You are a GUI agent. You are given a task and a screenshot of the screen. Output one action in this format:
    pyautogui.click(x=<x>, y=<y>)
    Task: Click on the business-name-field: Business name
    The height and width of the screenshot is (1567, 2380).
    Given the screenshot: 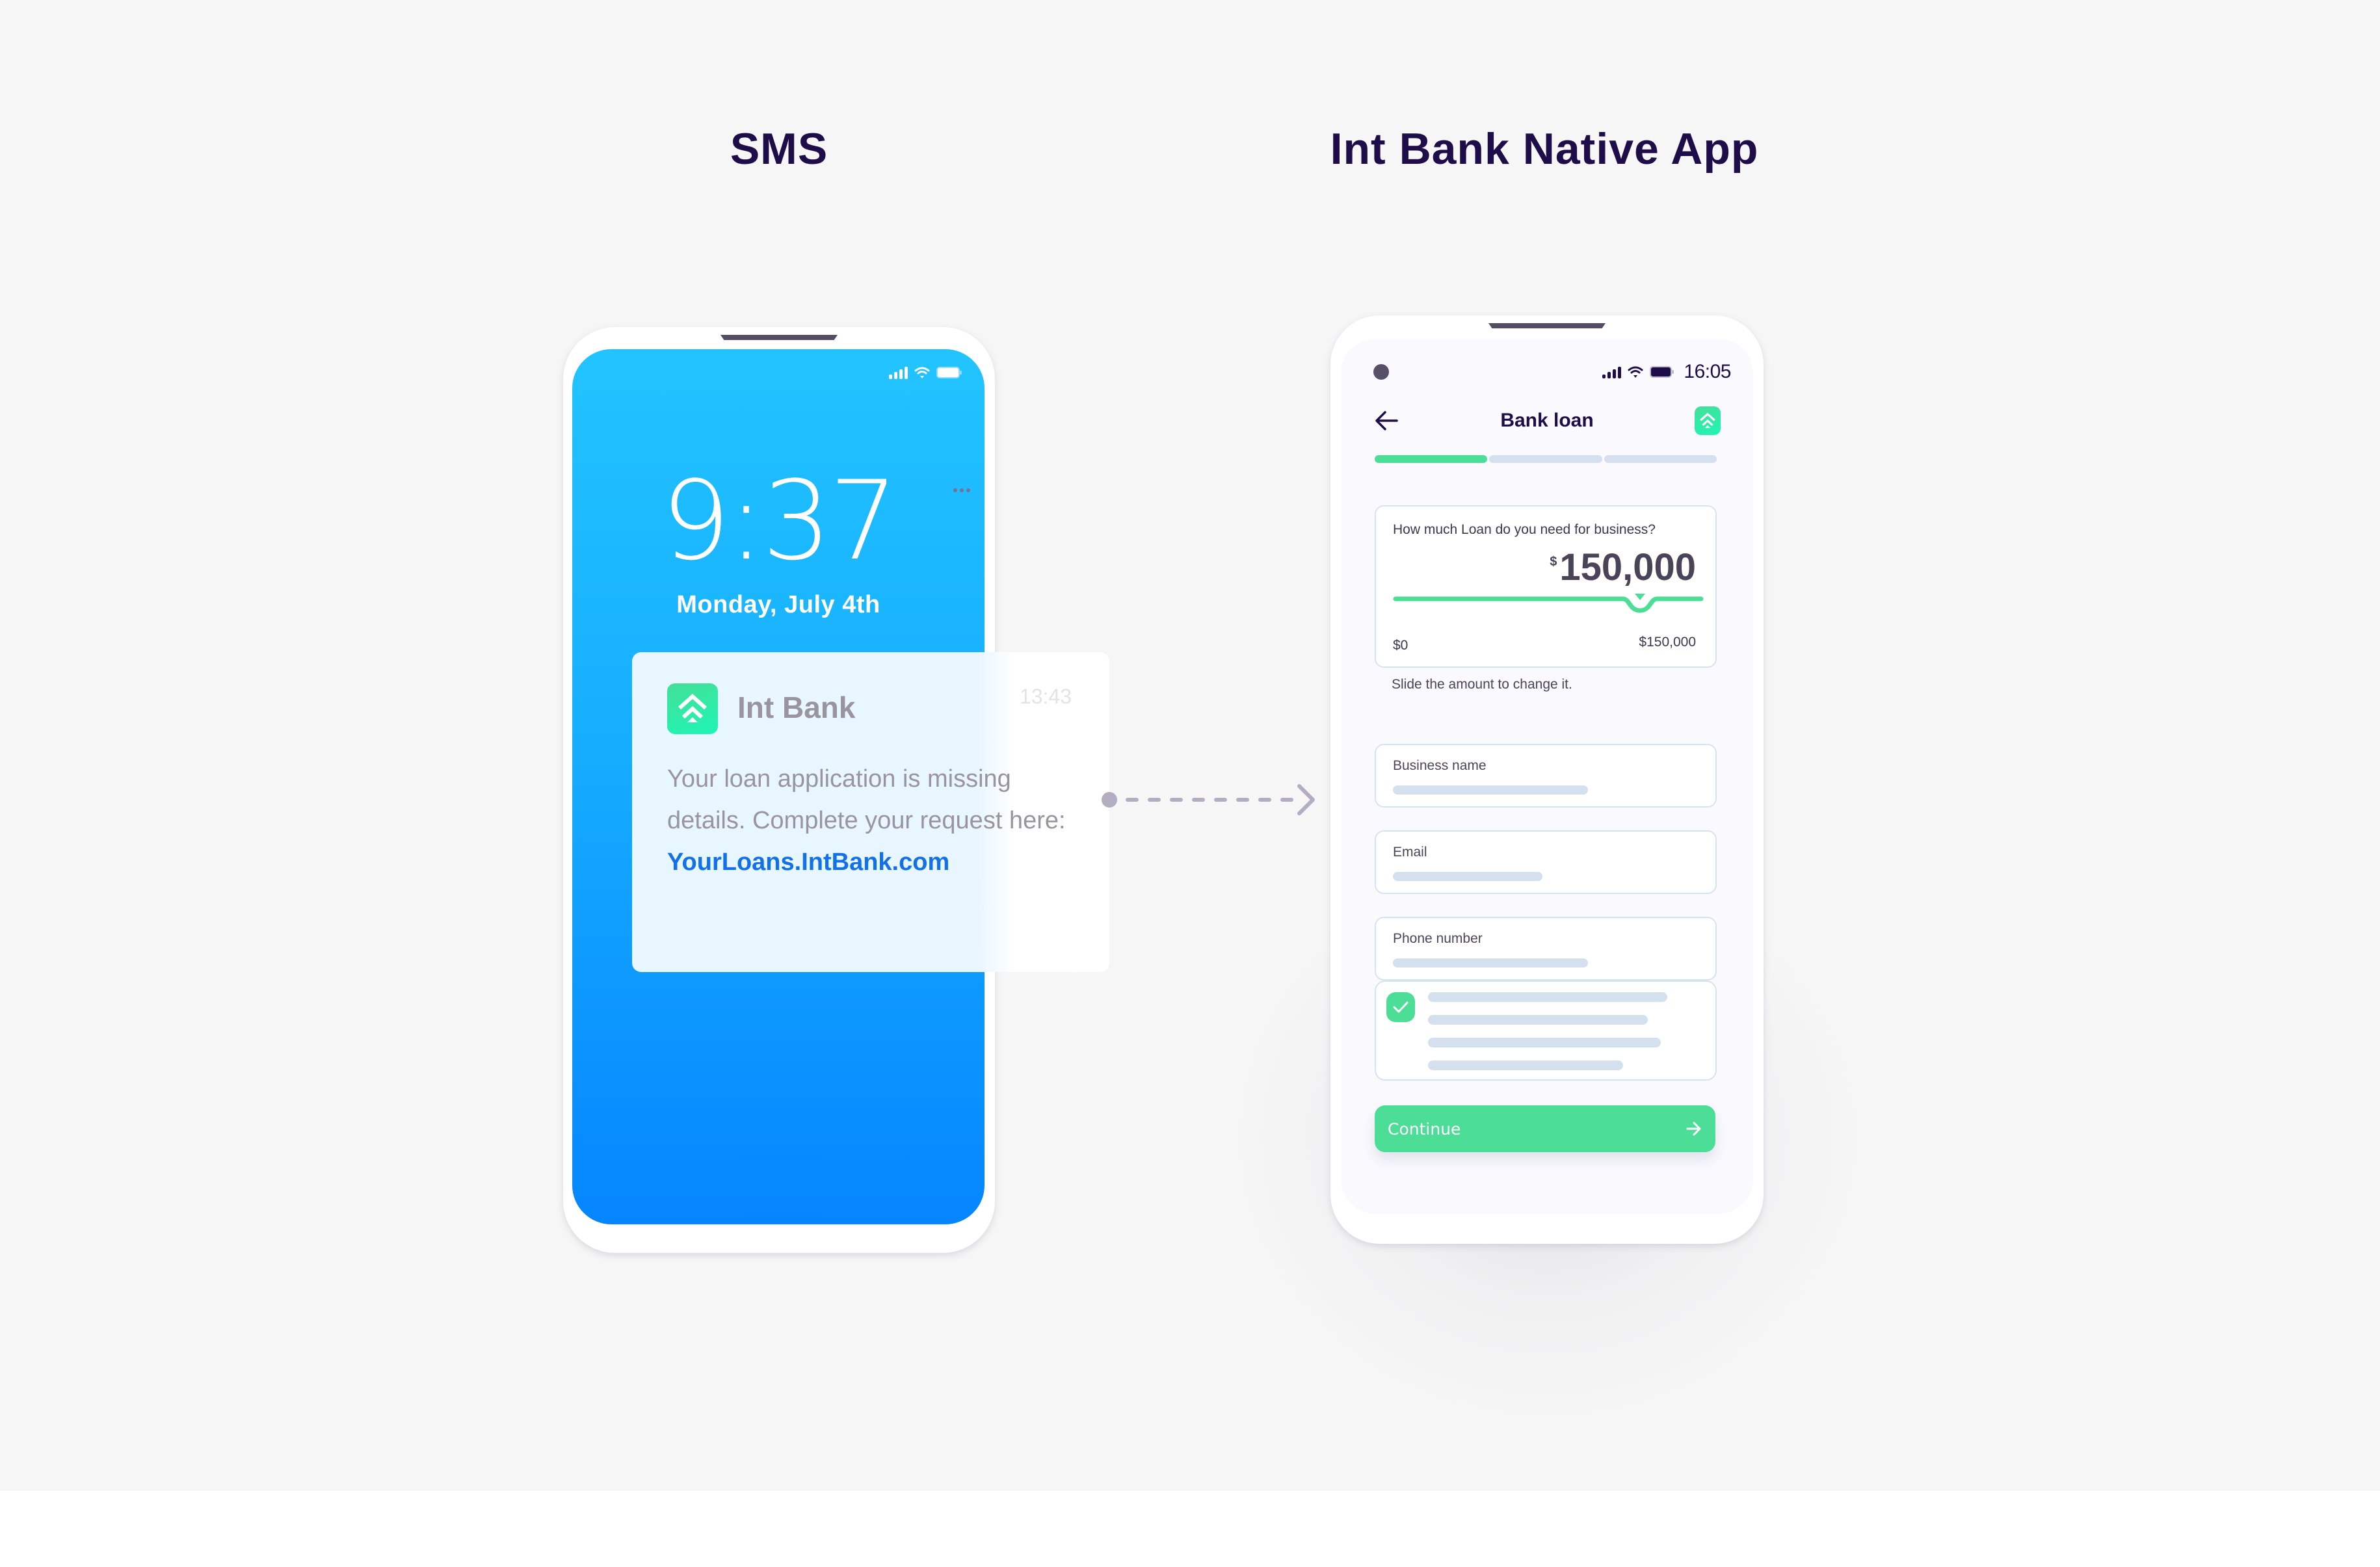 What is the action you would take?
    pyautogui.click(x=1546, y=776)
    